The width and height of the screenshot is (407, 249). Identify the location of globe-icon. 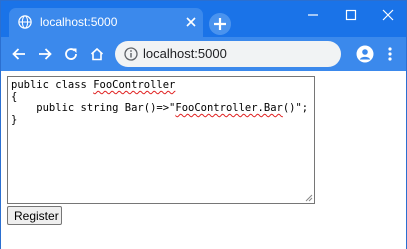
(25, 22).